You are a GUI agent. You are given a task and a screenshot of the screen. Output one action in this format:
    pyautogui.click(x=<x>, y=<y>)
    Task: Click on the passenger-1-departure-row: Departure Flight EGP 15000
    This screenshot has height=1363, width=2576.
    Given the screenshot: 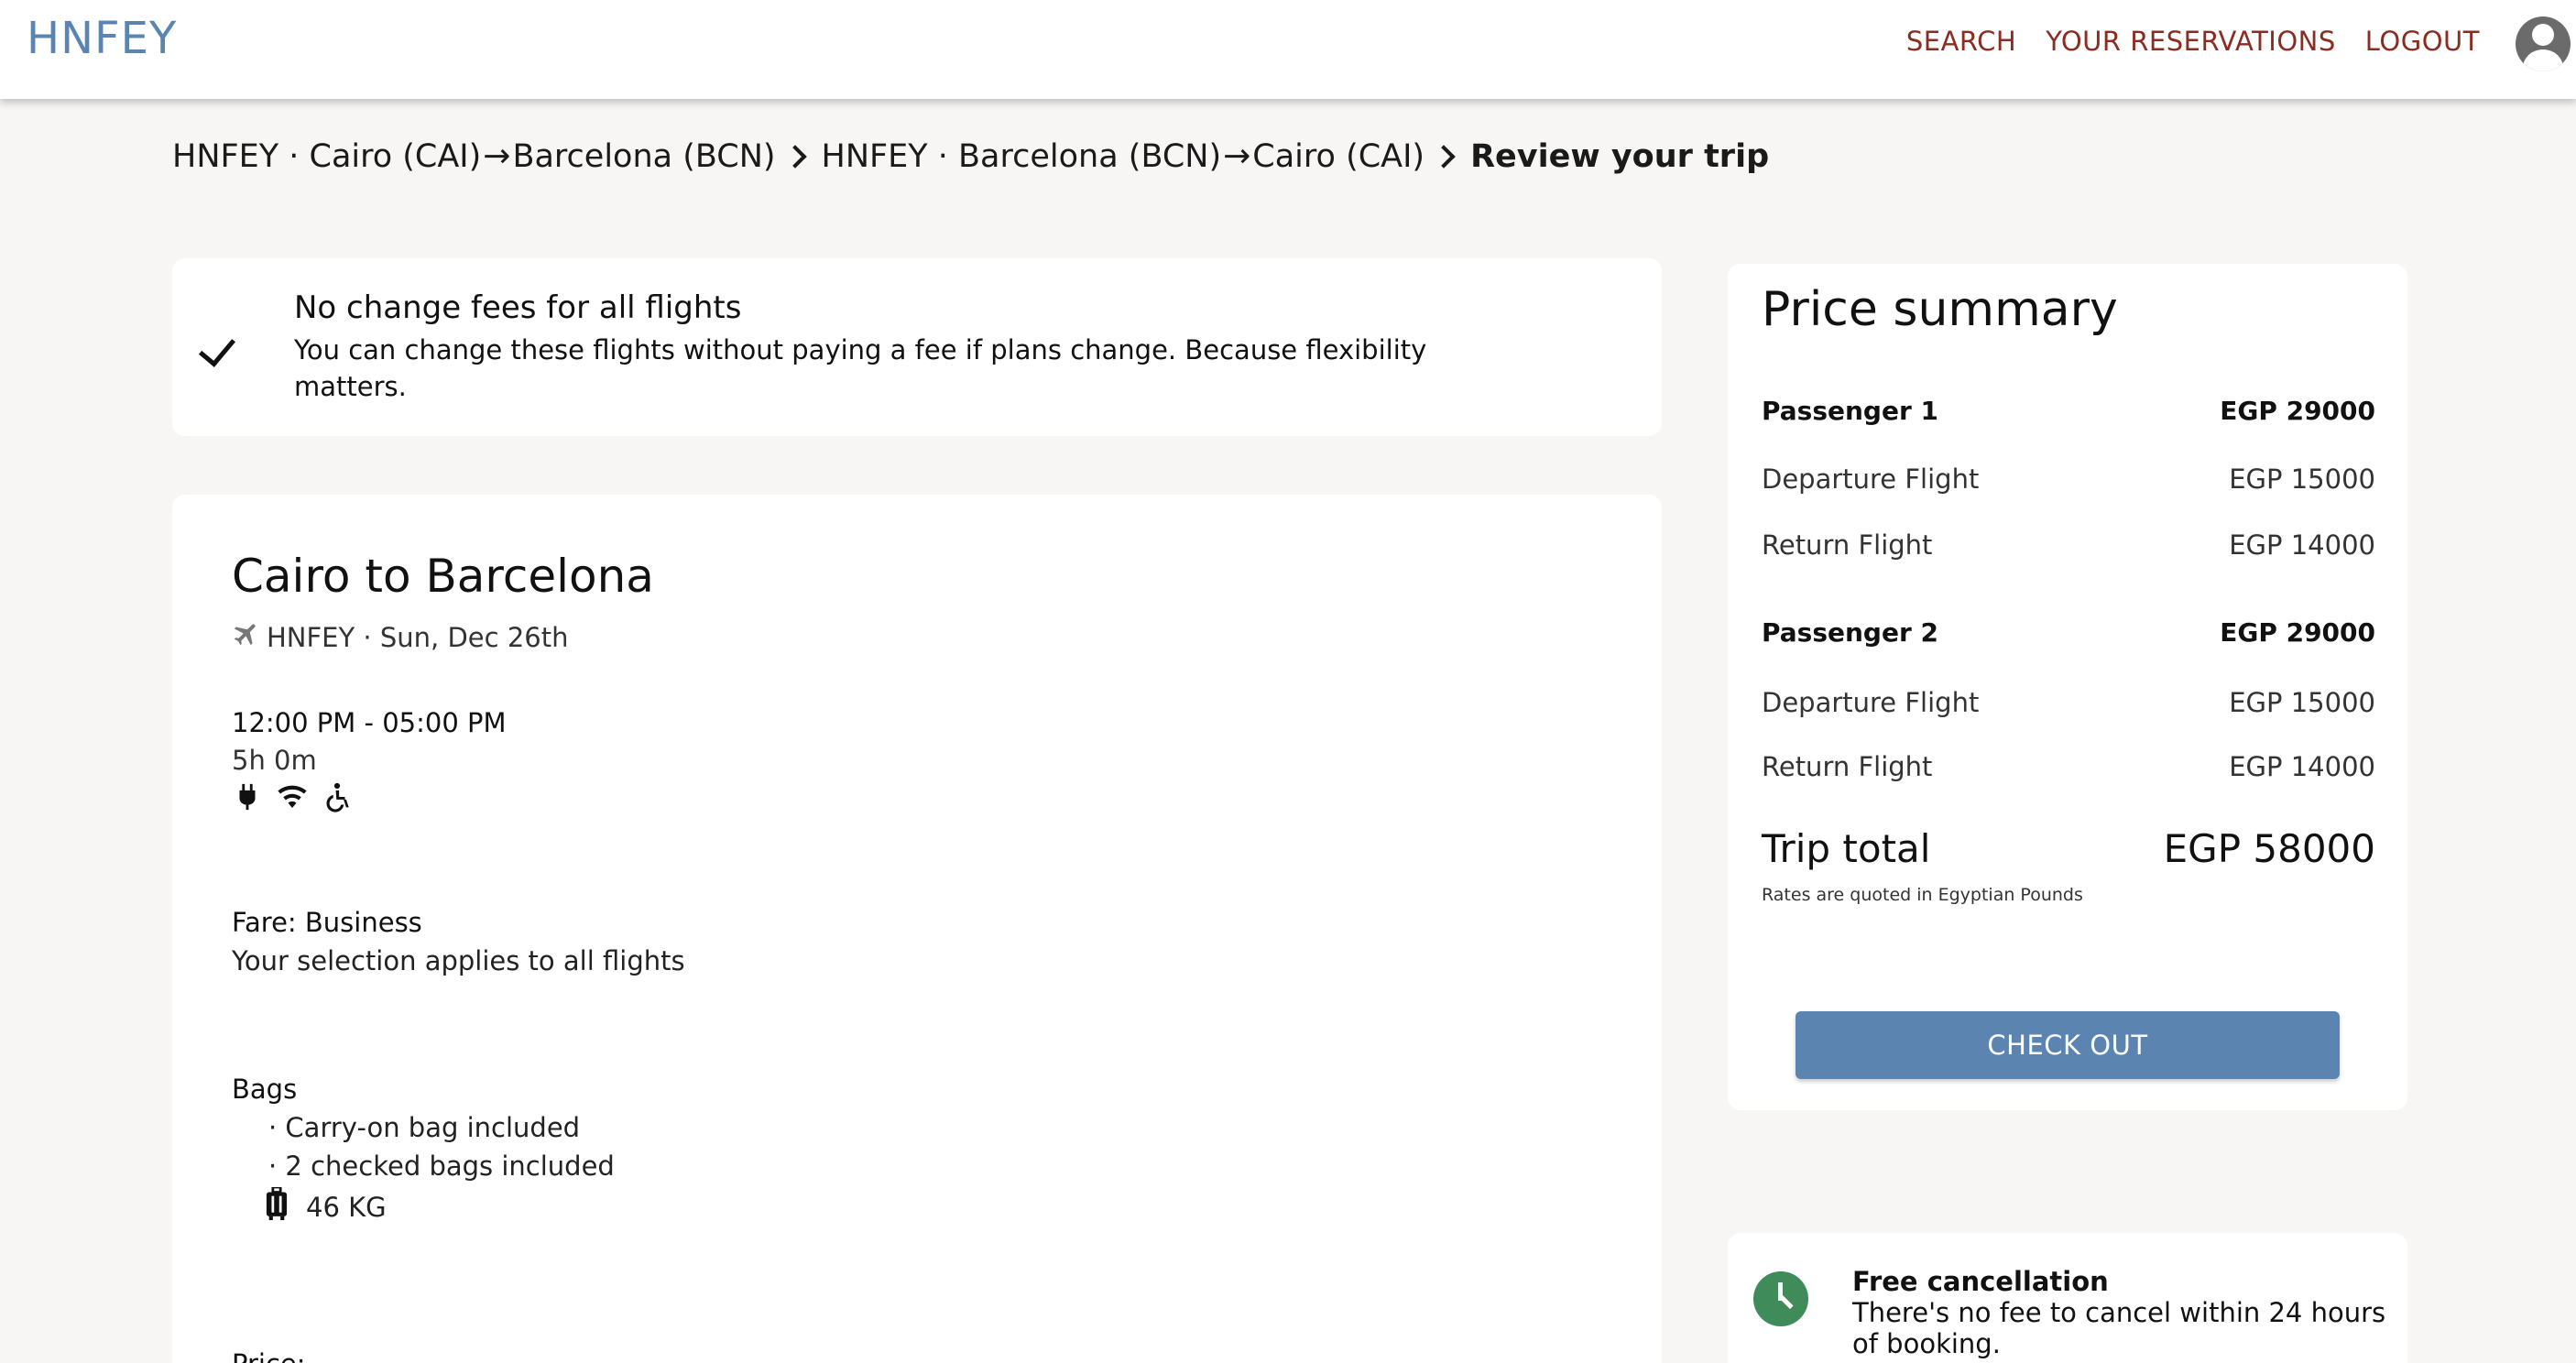 What is the action you would take?
    pyautogui.click(x=2069, y=479)
    